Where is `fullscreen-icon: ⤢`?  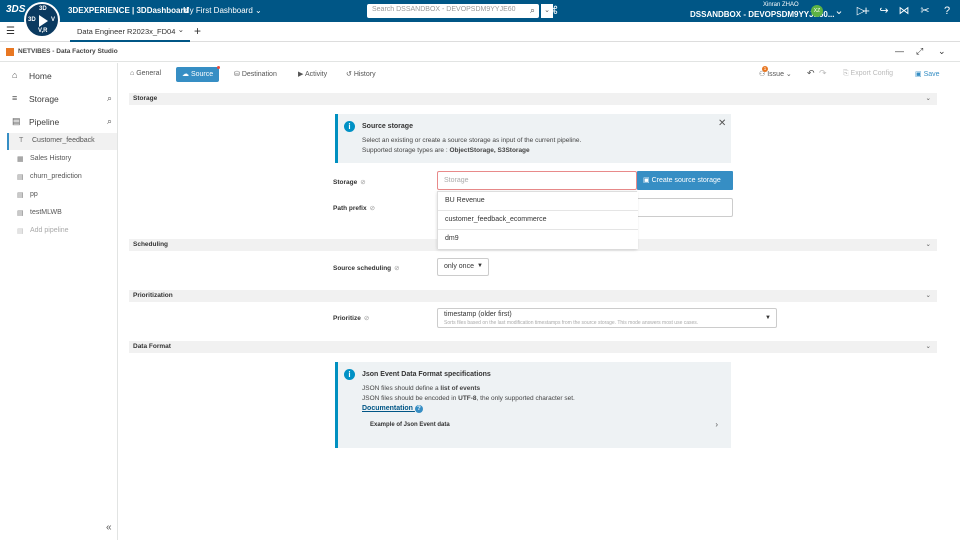
fullscreen-icon: ⤢ is located at coordinates (919, 51).